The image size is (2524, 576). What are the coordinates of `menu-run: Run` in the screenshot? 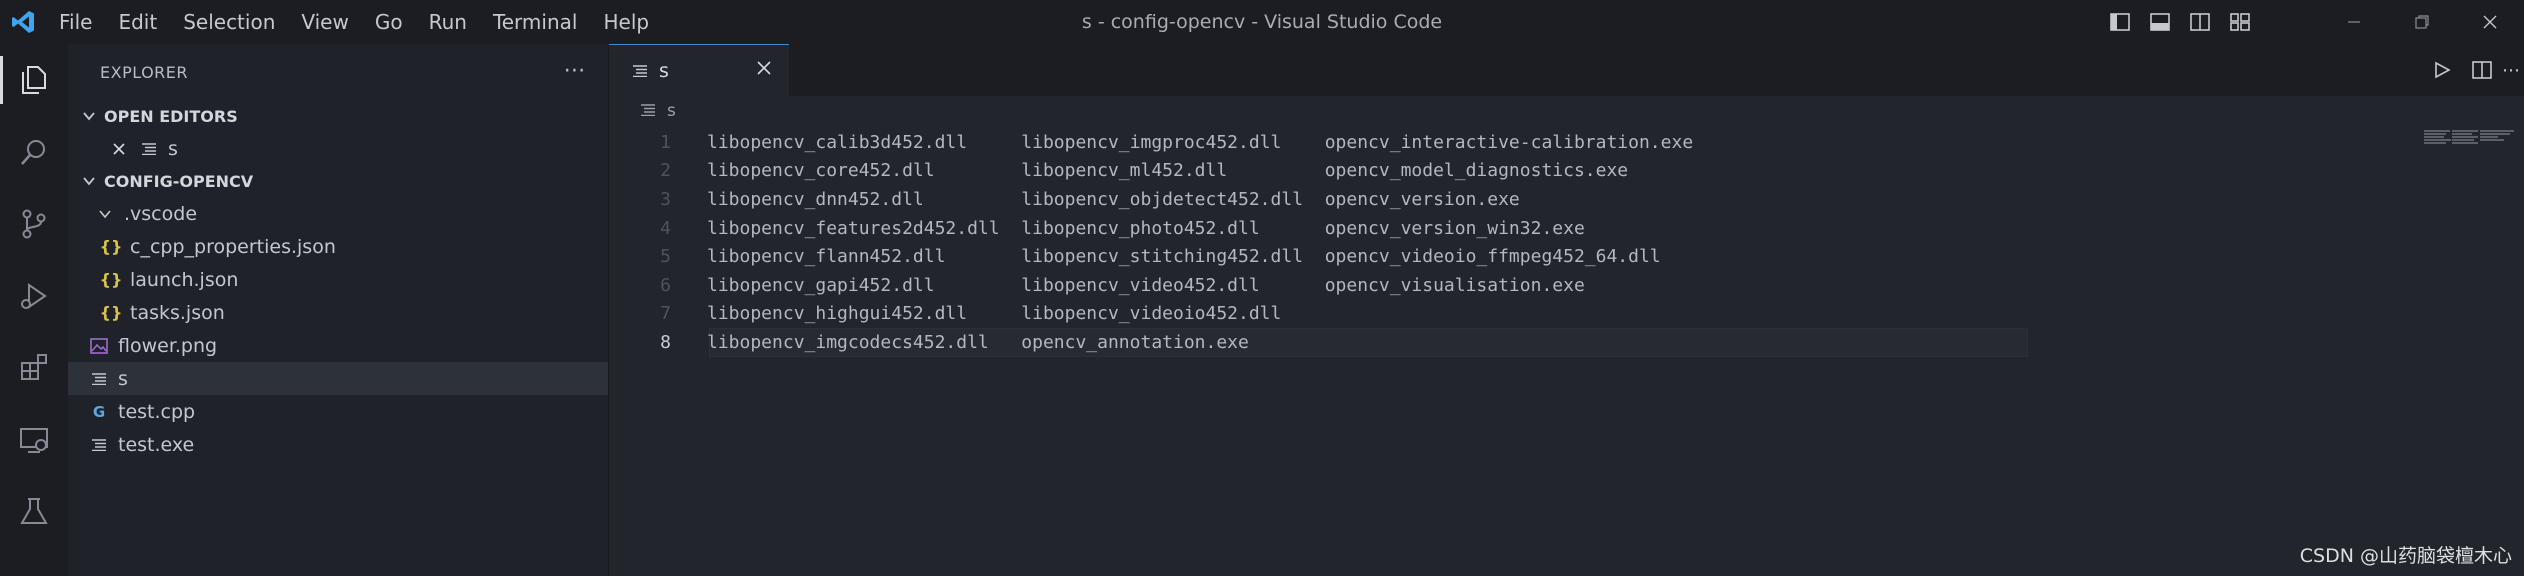 It's located at (448, 22).